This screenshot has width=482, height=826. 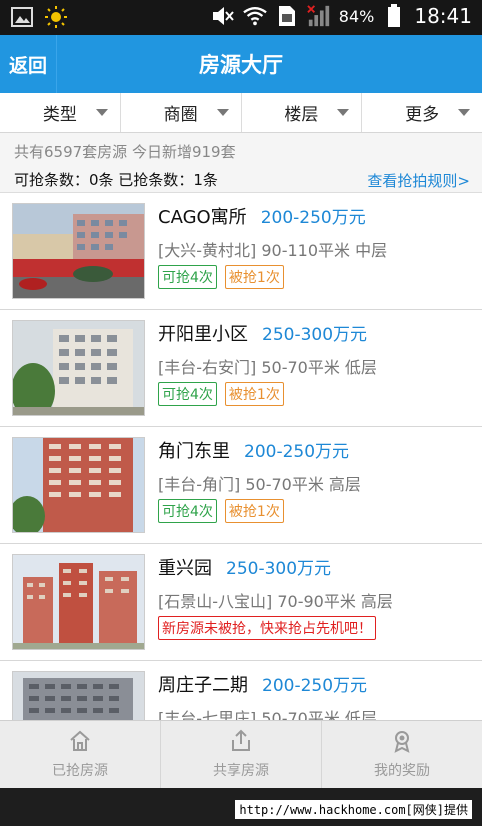 What do you see at coordinates (319, 16) in the screenshot?
I see `signal-icon` at bounding box center [319, 16].